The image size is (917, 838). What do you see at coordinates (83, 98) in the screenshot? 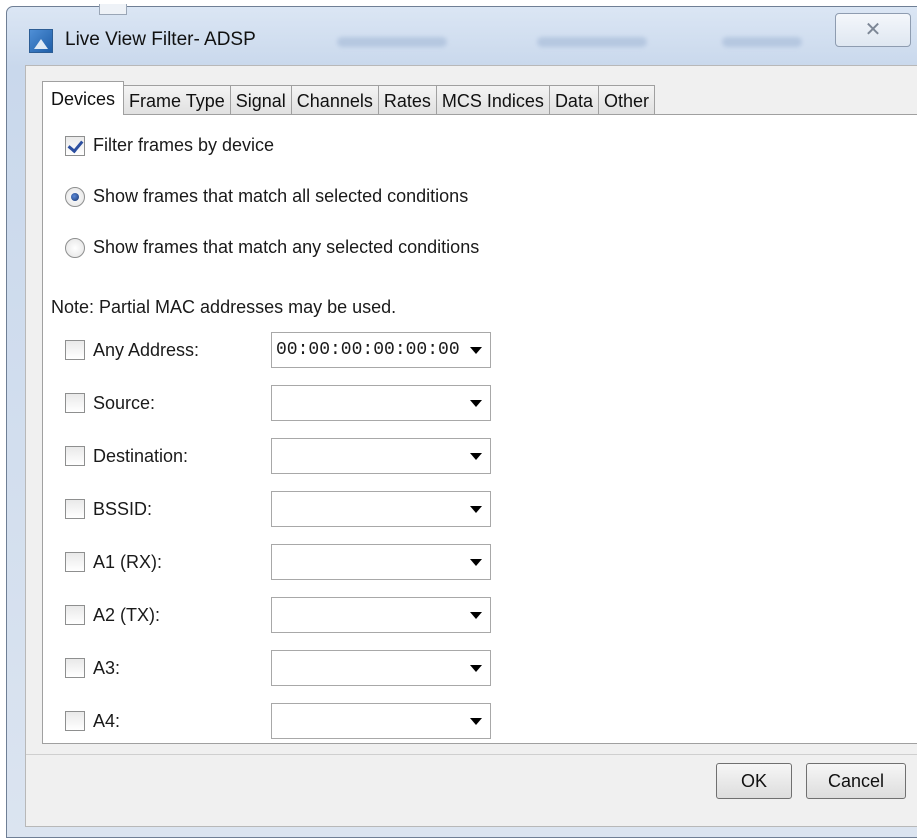
I see `tab-devices: Devices` at bounding box center [83, 98].